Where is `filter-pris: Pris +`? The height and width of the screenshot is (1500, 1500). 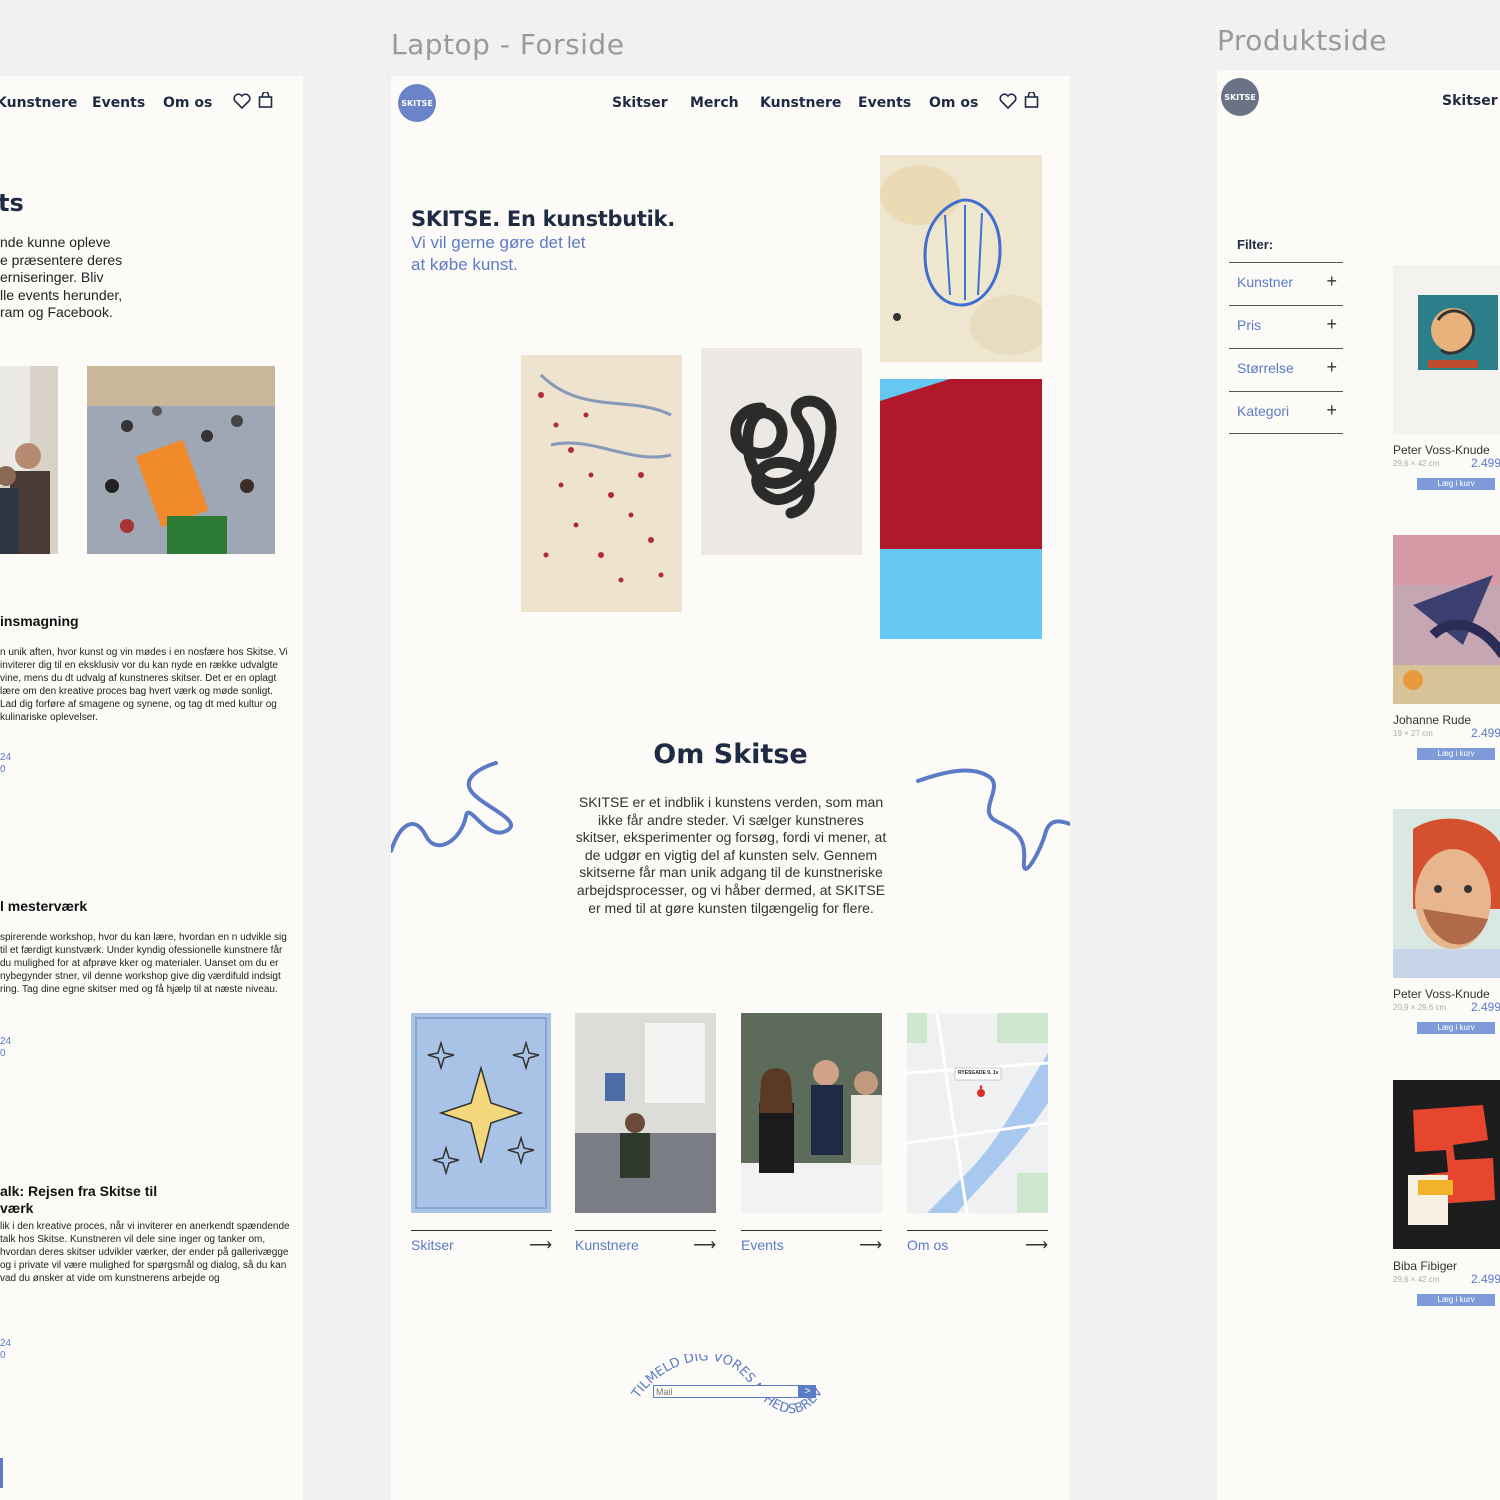
filter-pris: Pris + is located at coordinates (1286, 326).